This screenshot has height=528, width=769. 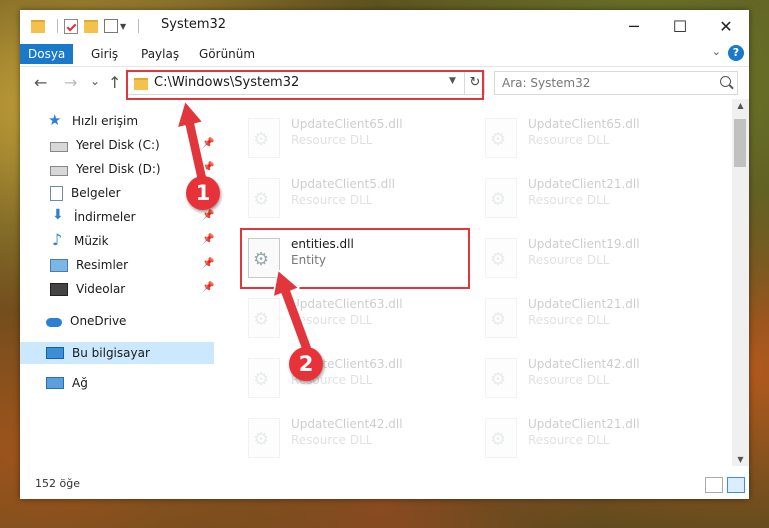 I want to click on recent-locations-button: ⌄, so click(x=95, y=81).